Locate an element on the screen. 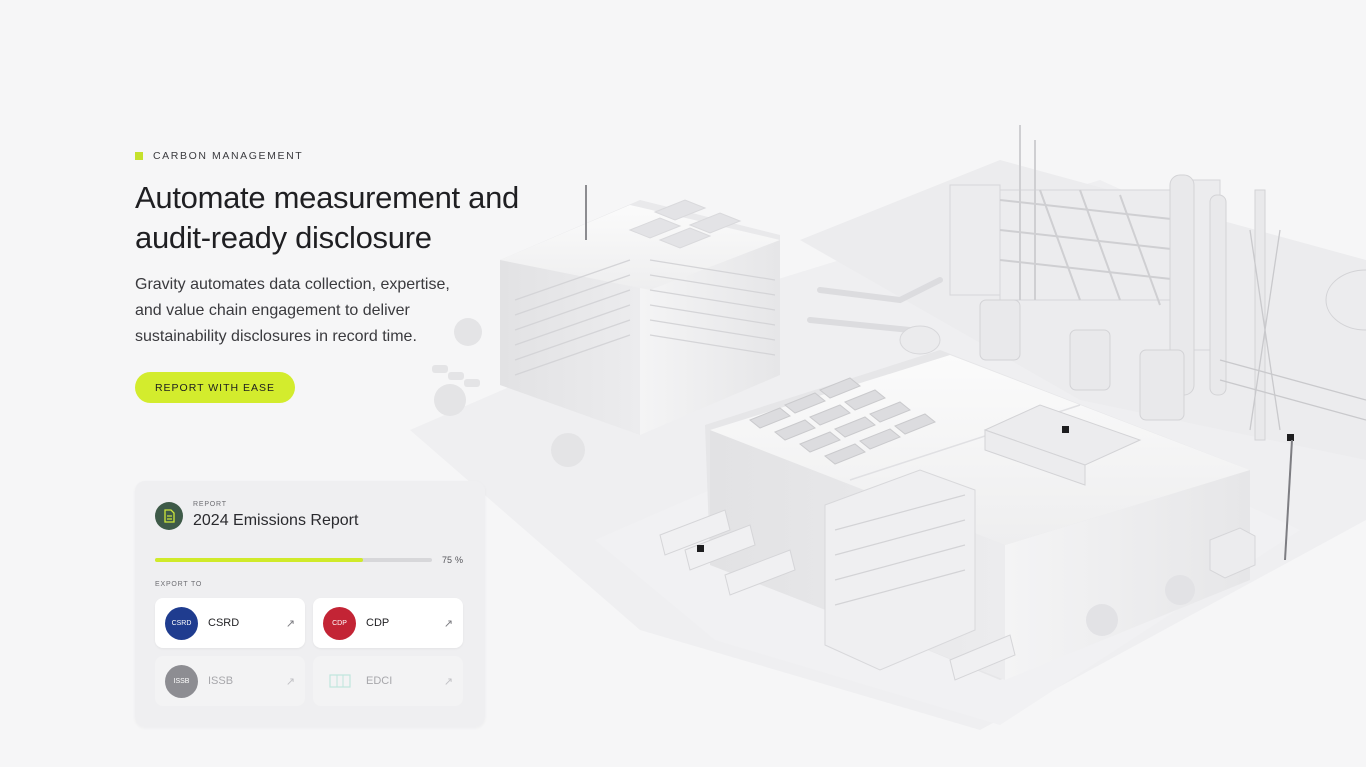 Image resolution: width=1366 pixels, height=767 pixels. progress-bar-fill is located at coordinates (259, 560).